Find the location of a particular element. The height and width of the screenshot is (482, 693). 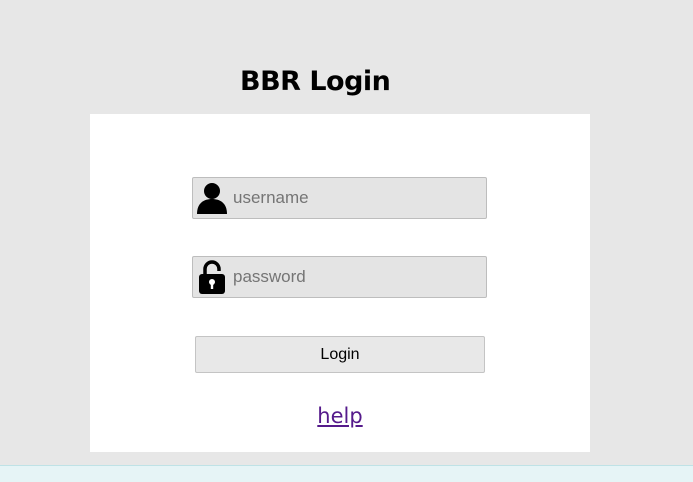

username-field is located at coordinates (339, 198).